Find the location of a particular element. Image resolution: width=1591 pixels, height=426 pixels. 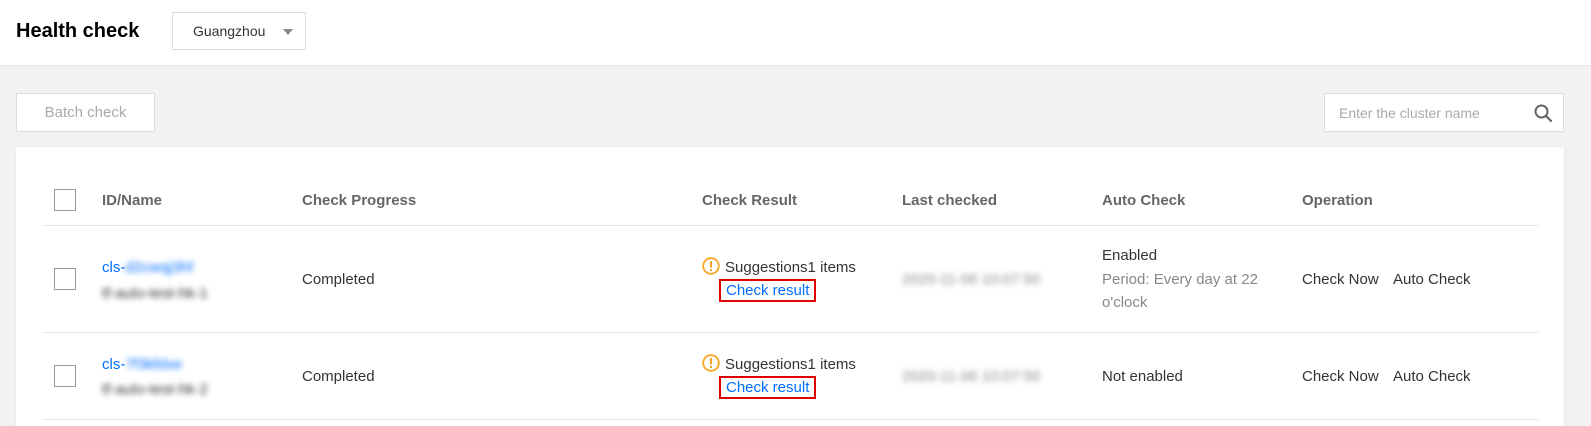

col-id-name: ID/Name is located at coordinates (132, 200).